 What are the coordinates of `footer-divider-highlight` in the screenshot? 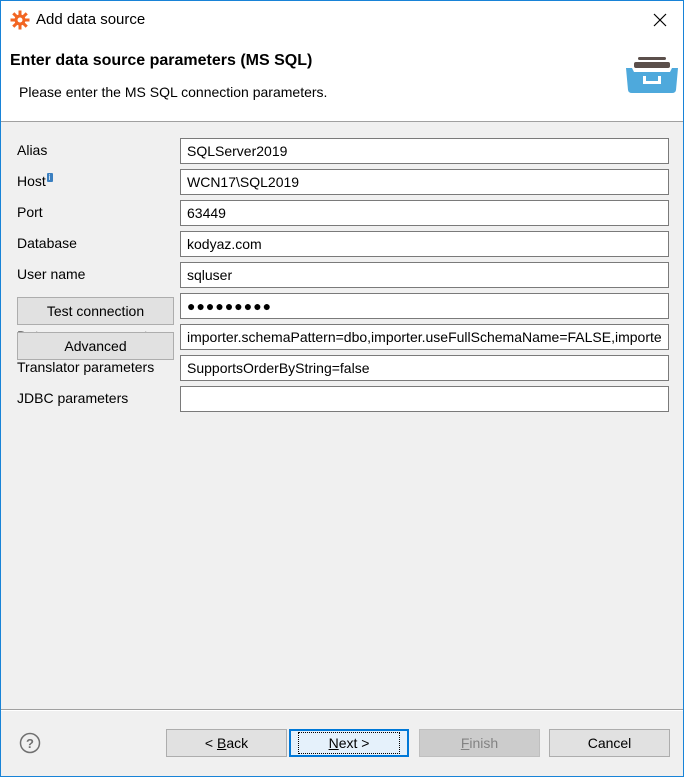 It's located at (342, 710).